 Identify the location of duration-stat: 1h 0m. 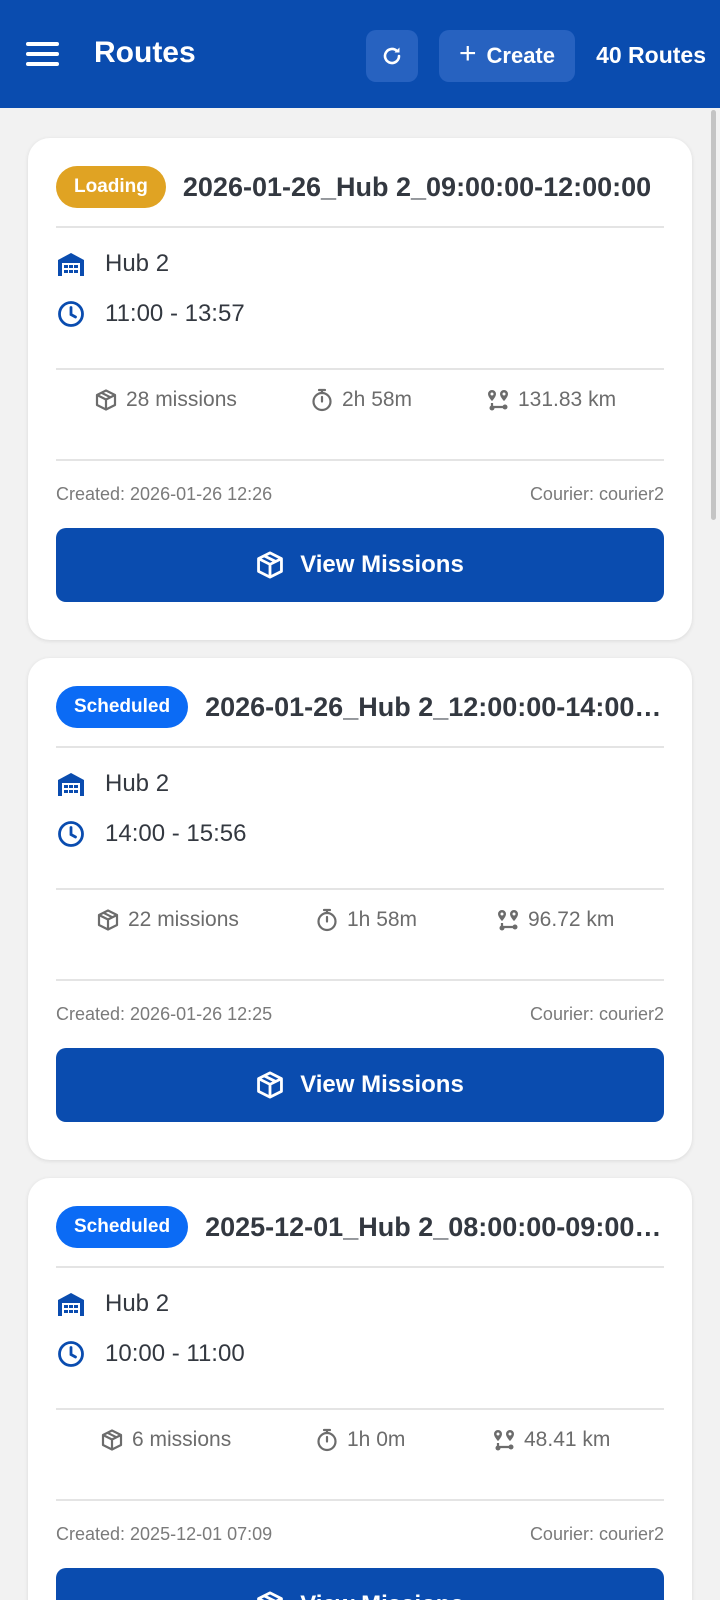
(360, 1440).